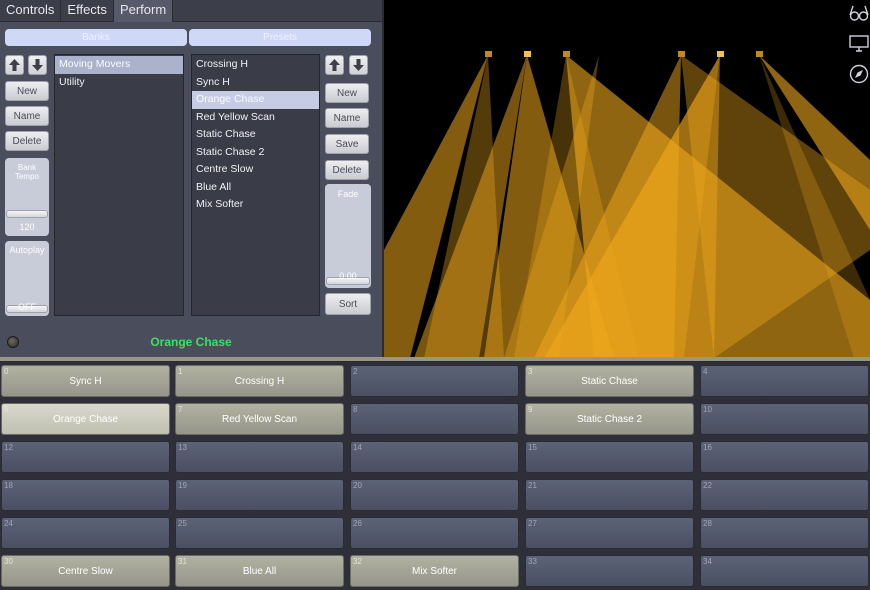  I want to click on preset-slot-button: 1 Crossing H, so click(259, 381).